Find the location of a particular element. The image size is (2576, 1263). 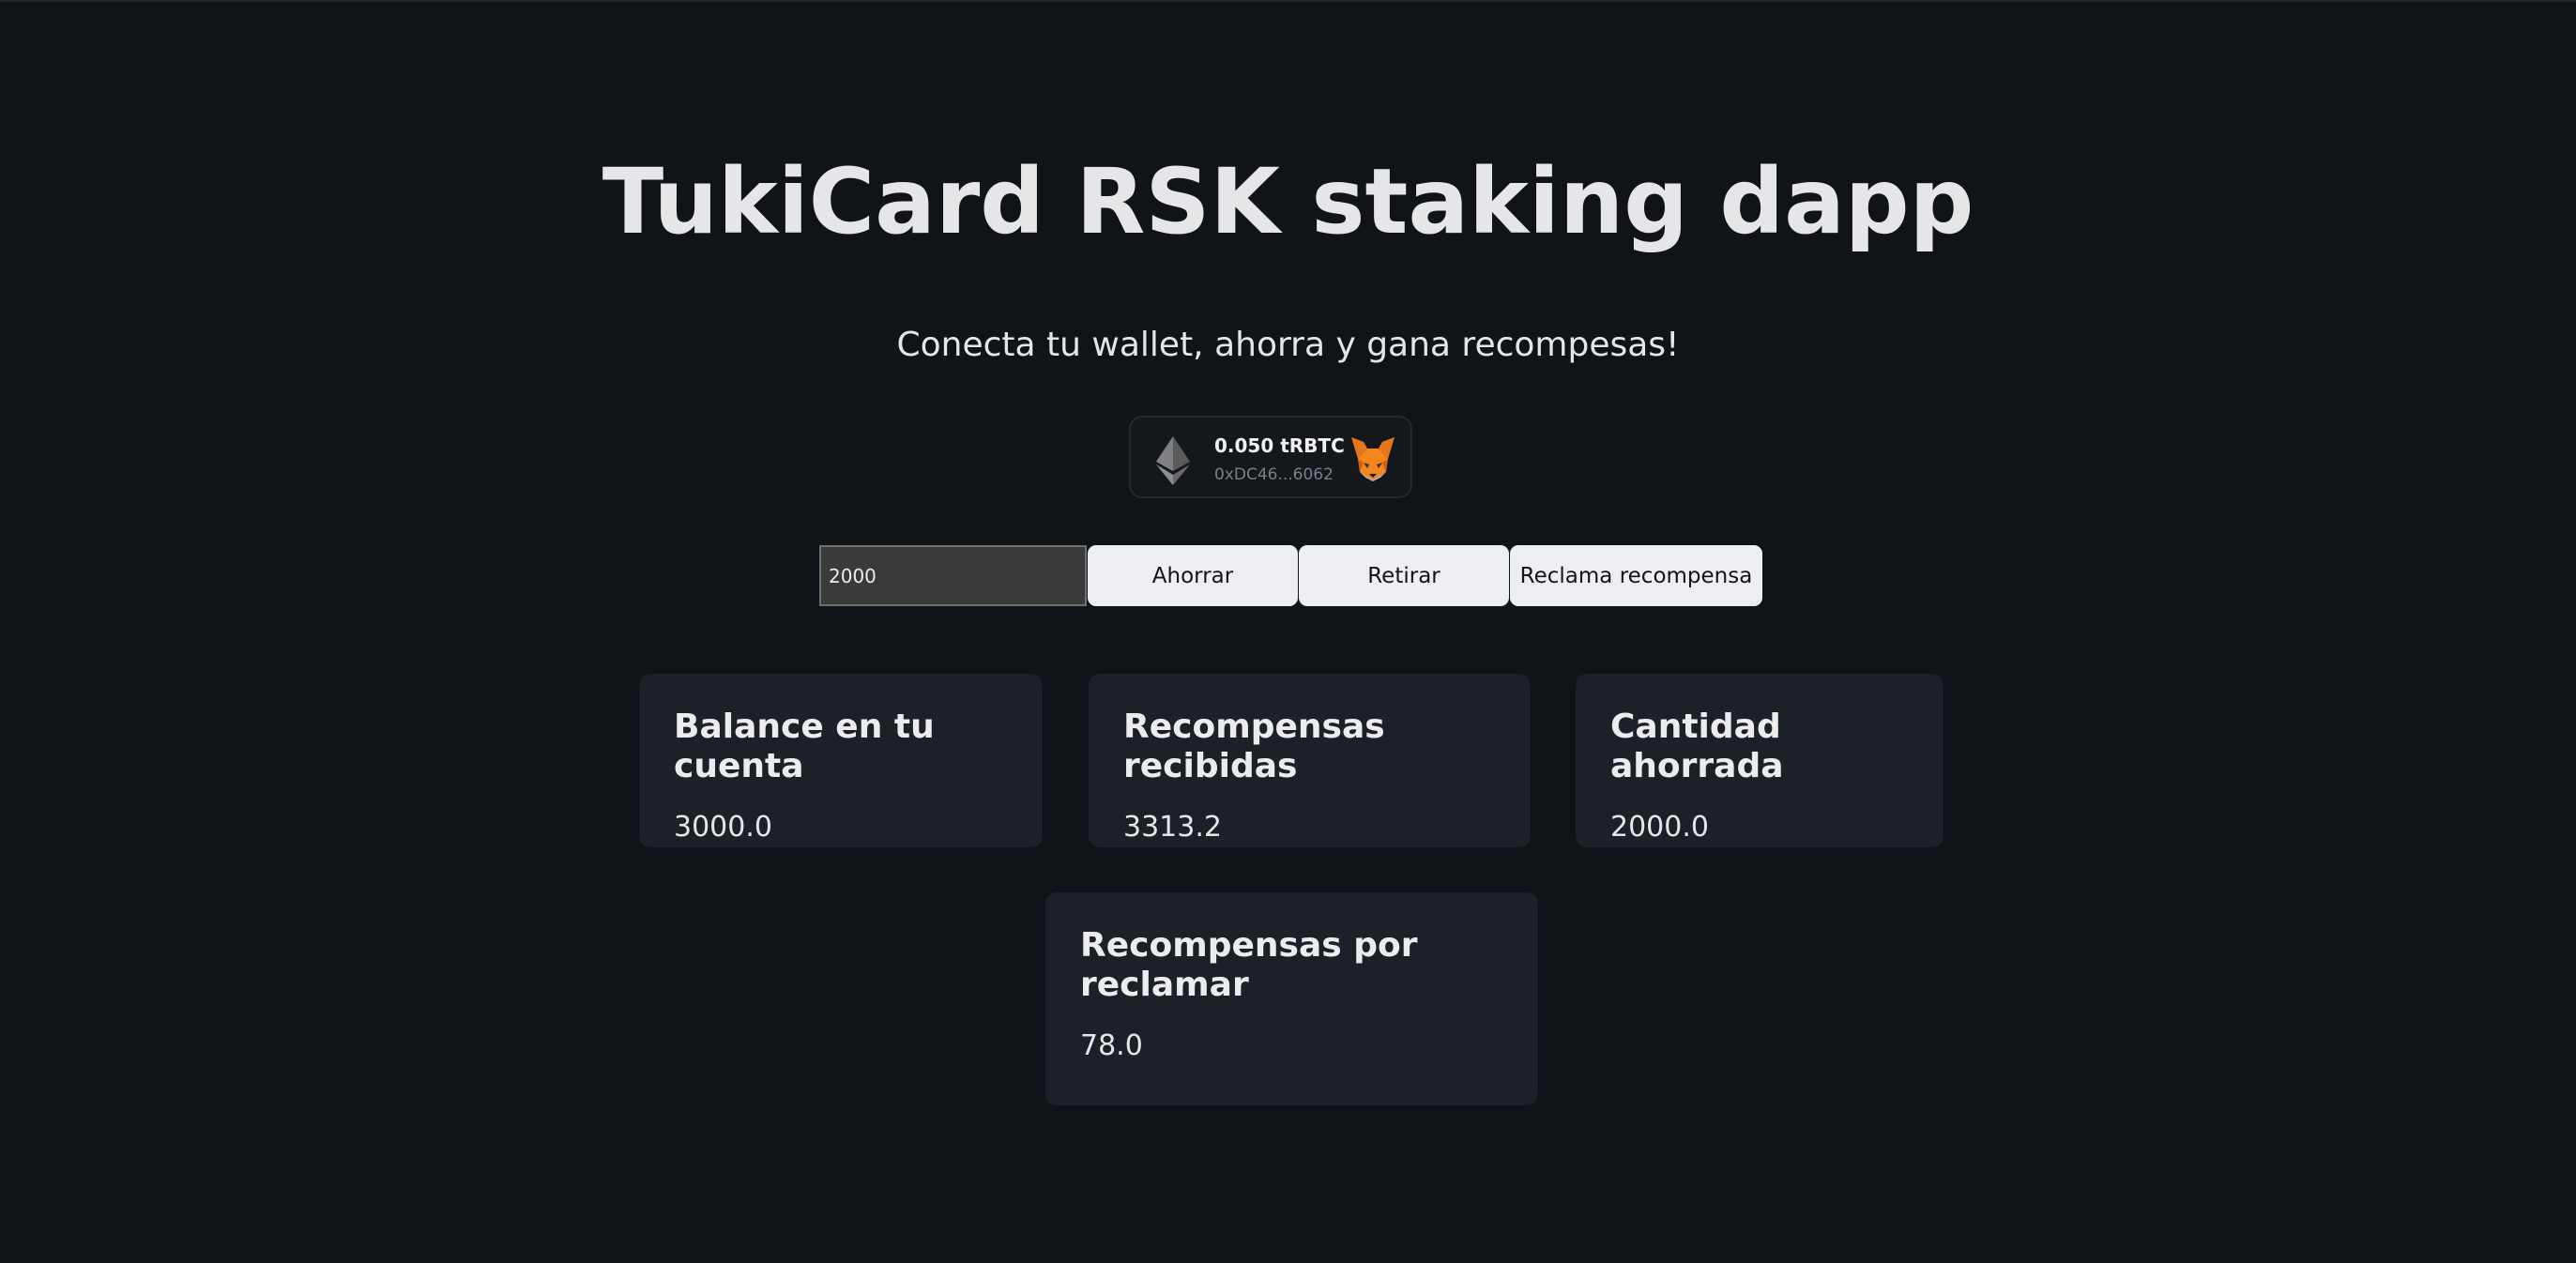

metamask-fox-icon is located at coordinates (1373, 459).